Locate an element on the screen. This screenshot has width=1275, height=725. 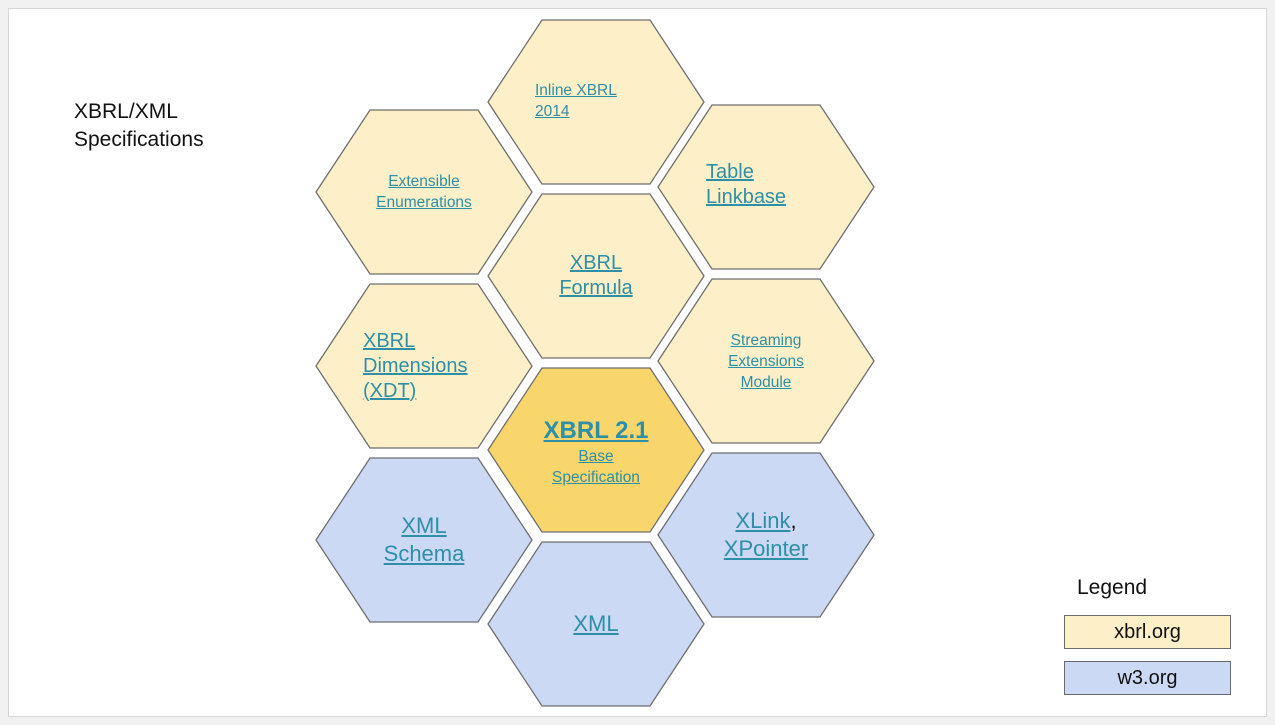
link-xpointer: XPointer is located at coordinates (766, 549).